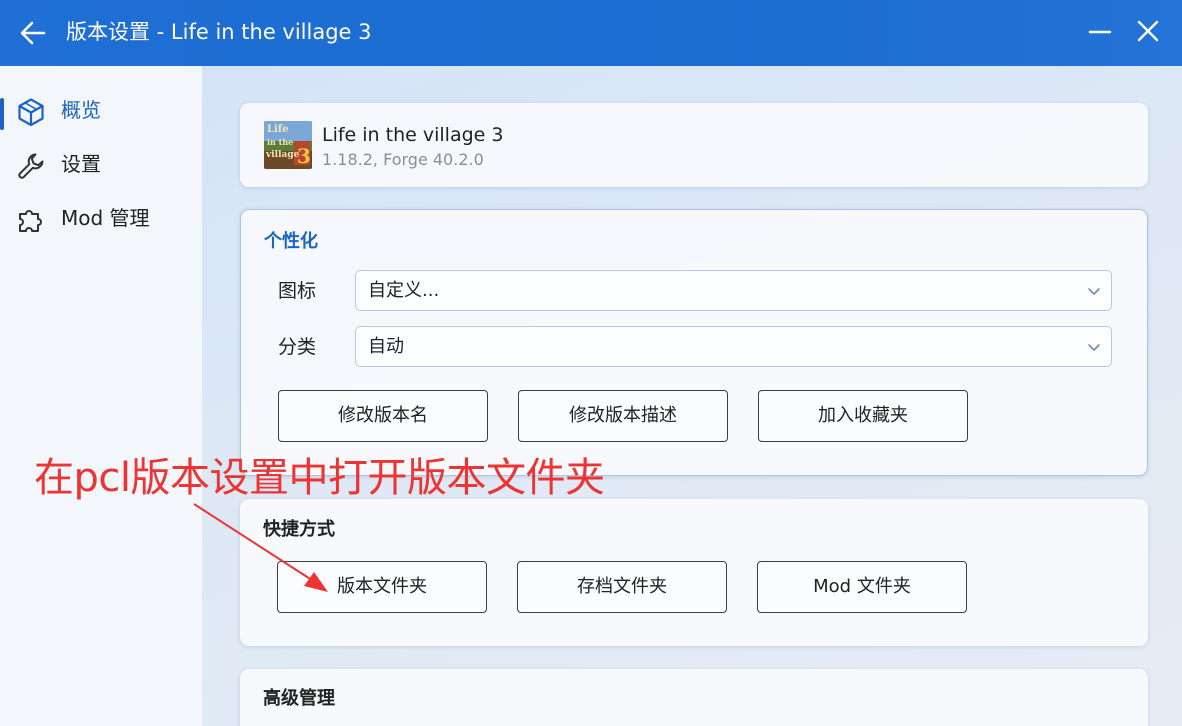  I want to click on wrench-icon, so click(31, 166).